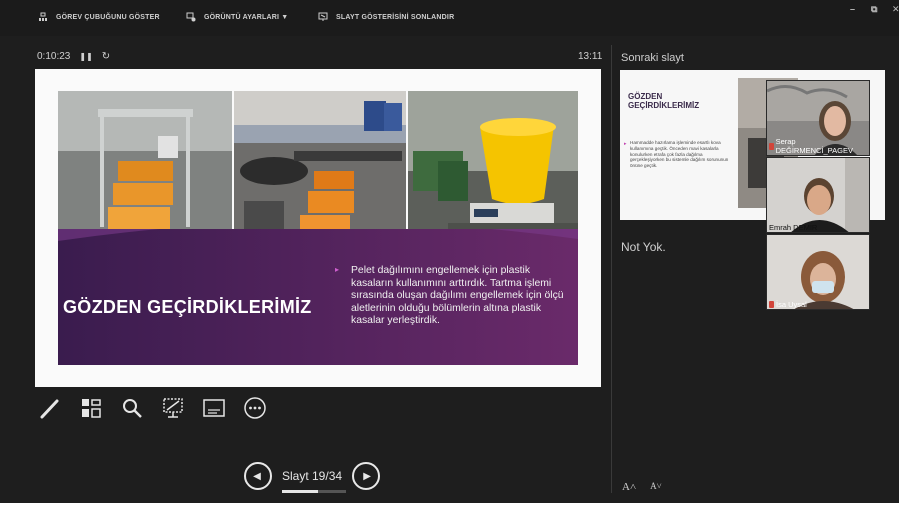 The height and width of the screenshot is (508, 902). Describe the element at coordinates (152, 408) in the screenshot. I see `presenter-tools` at that location.